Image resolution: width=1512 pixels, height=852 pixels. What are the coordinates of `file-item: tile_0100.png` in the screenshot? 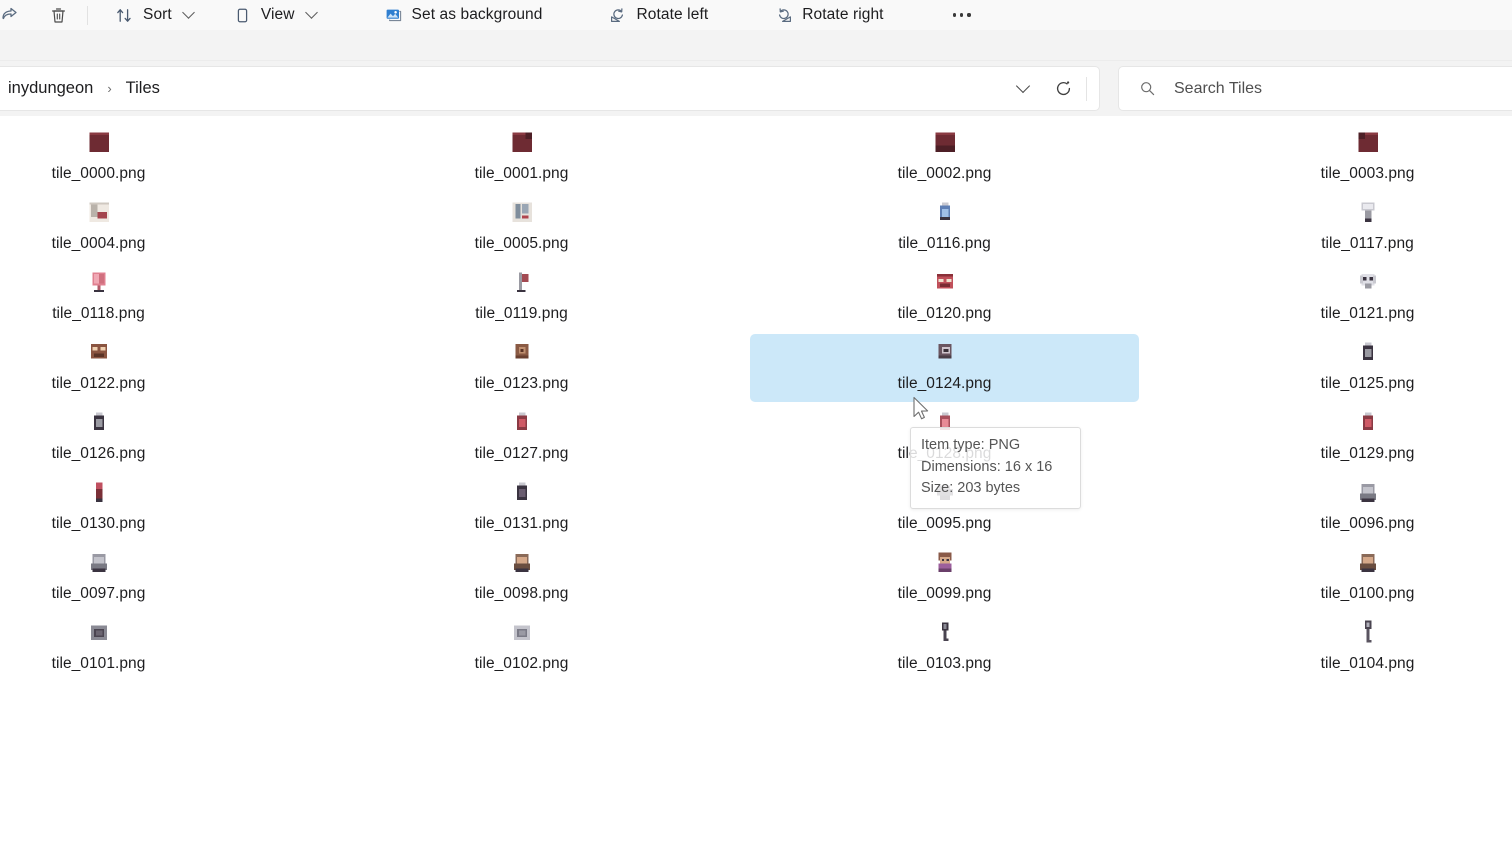 It's located at (1342, 578).